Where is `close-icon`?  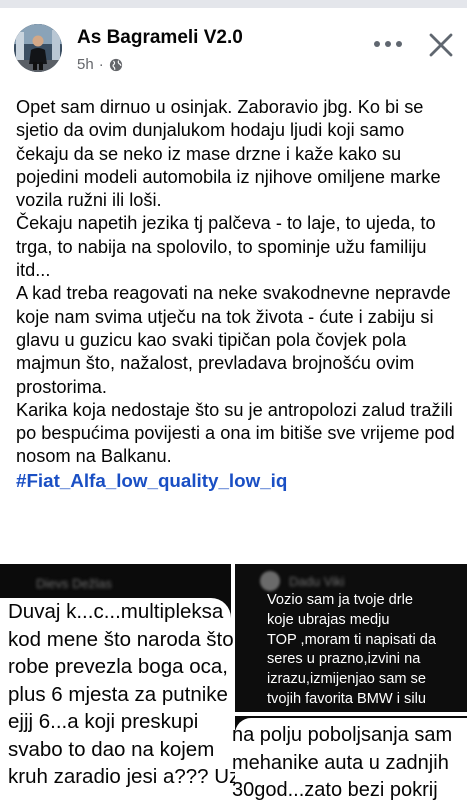
close-icon is located at coordinates (441, 45).